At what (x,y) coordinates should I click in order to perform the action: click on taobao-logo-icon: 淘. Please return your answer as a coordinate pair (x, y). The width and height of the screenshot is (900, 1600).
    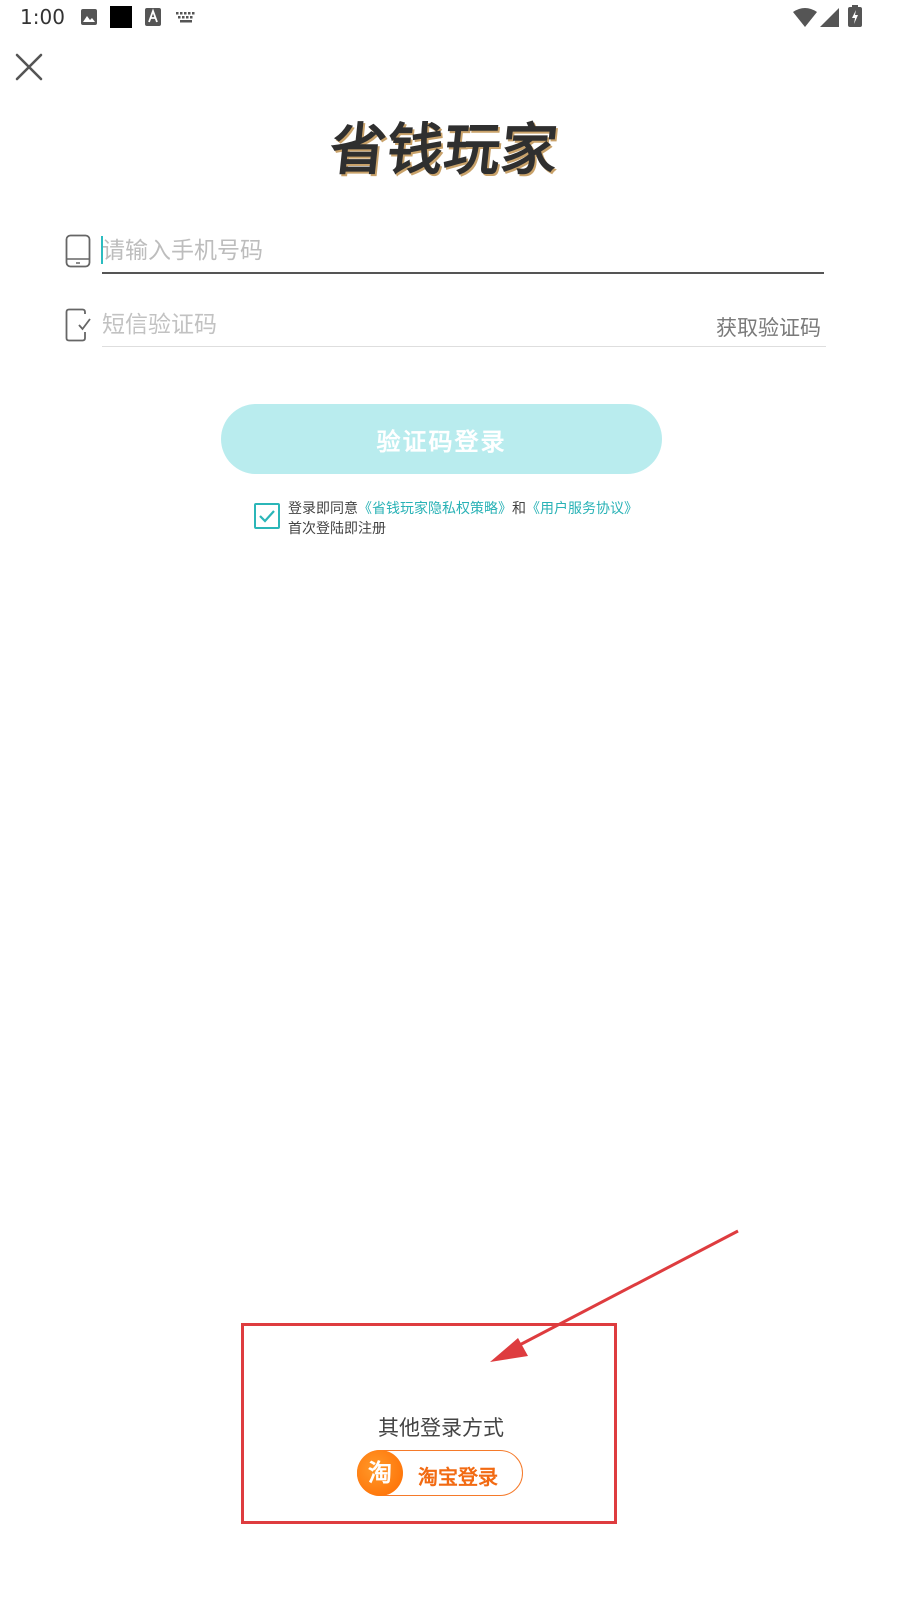
    Looking at the image, I should click on (380, 1473).